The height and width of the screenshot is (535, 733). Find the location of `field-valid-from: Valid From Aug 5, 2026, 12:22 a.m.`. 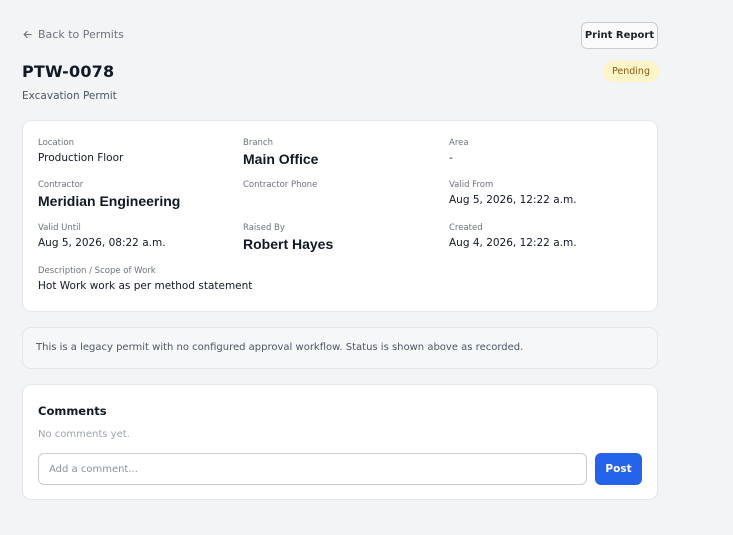

field-valid-from: Valid From Aug 5, 2026, 12:22 a.m. is located at coordinates (513, 193).